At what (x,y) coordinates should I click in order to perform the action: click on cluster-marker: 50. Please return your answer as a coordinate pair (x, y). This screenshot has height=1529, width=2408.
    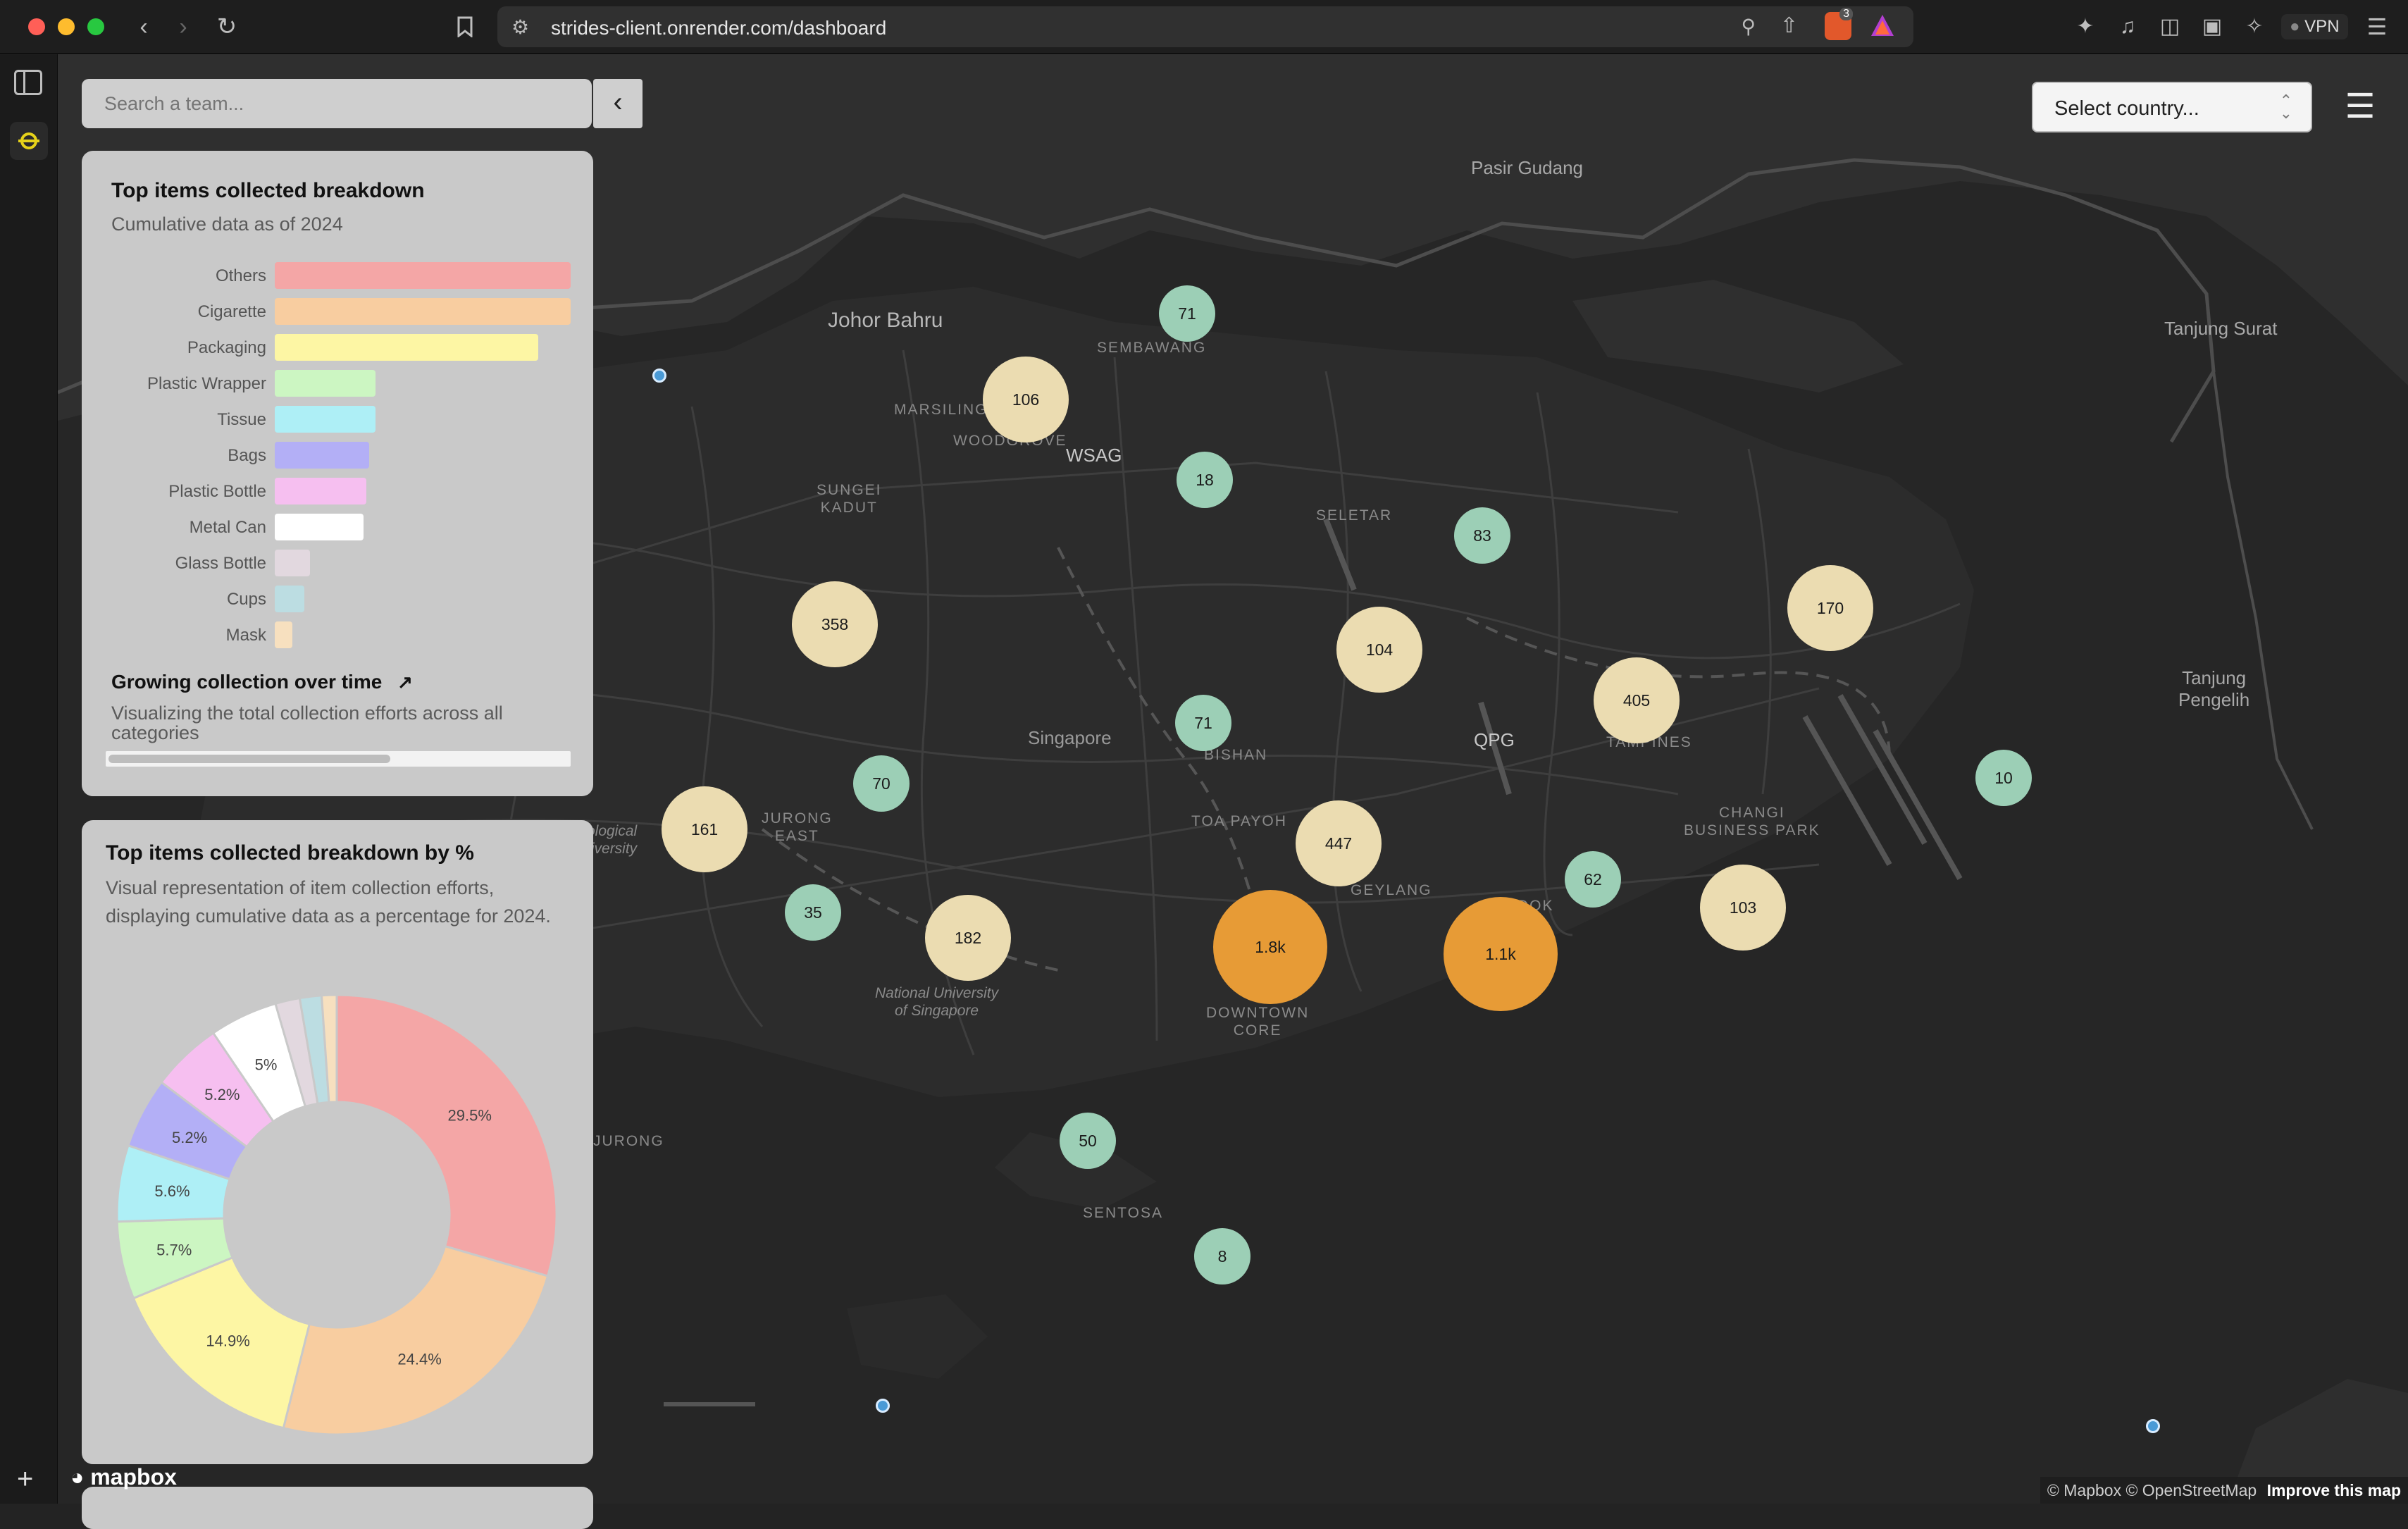
    Looking at the image, I should click on (1088, 1141).